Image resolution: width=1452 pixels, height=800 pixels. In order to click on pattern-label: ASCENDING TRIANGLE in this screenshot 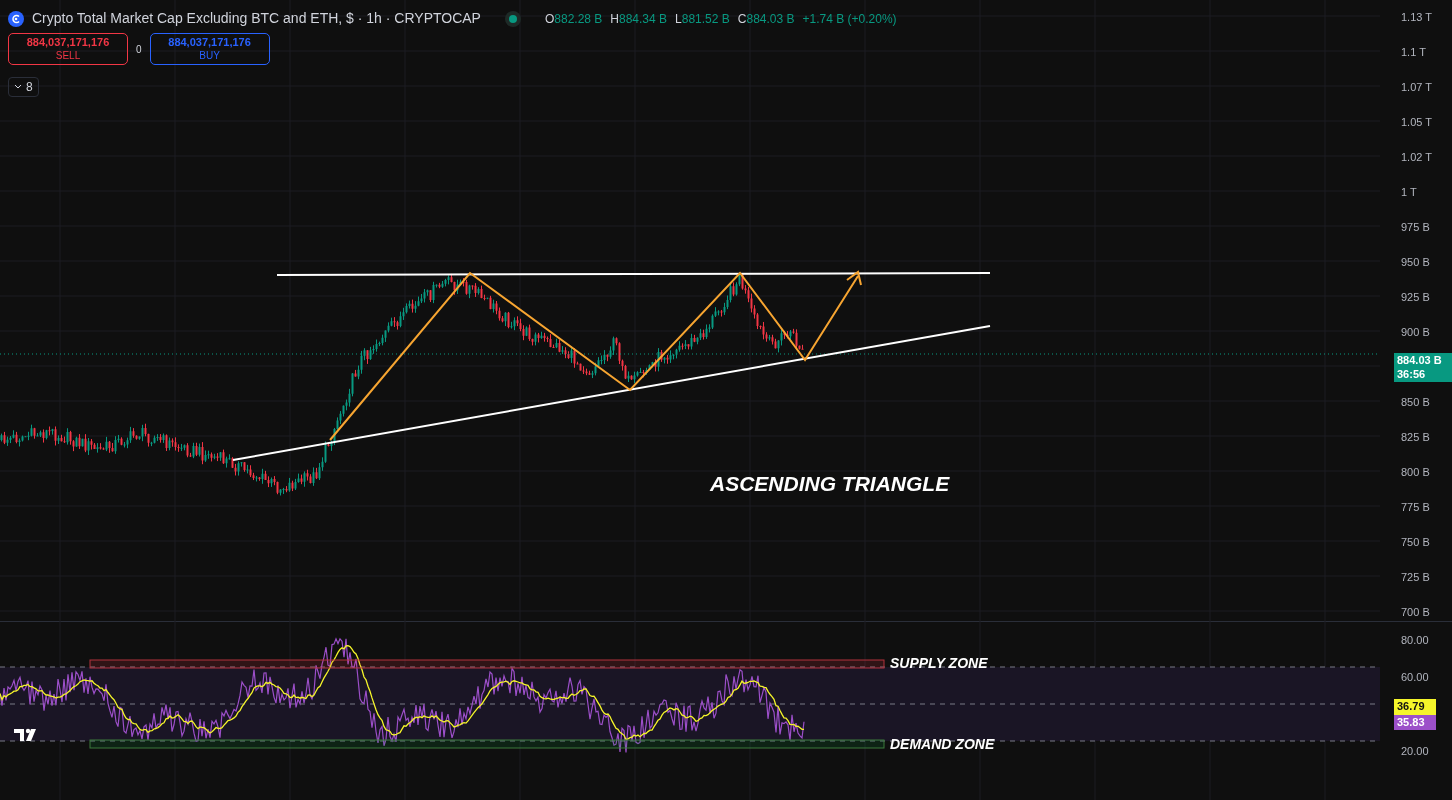, I will do `click(830, 483)`.